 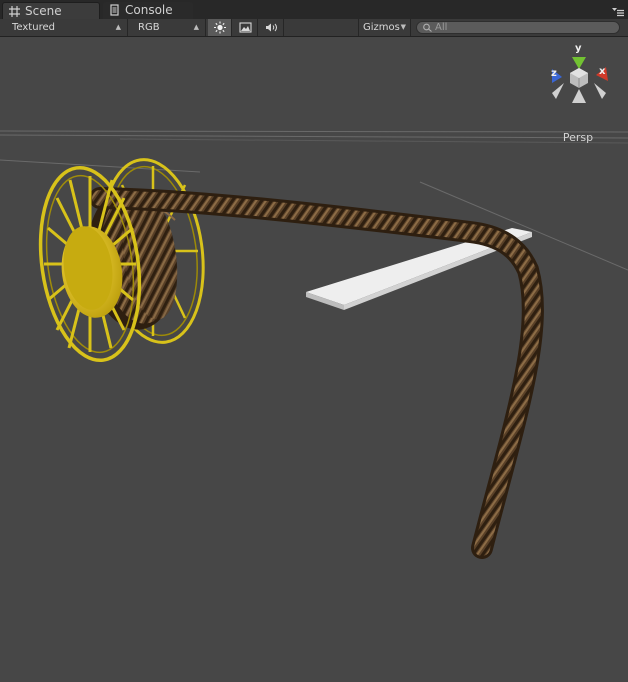 I want to click on sun-icon, so click(x=220, y=27).